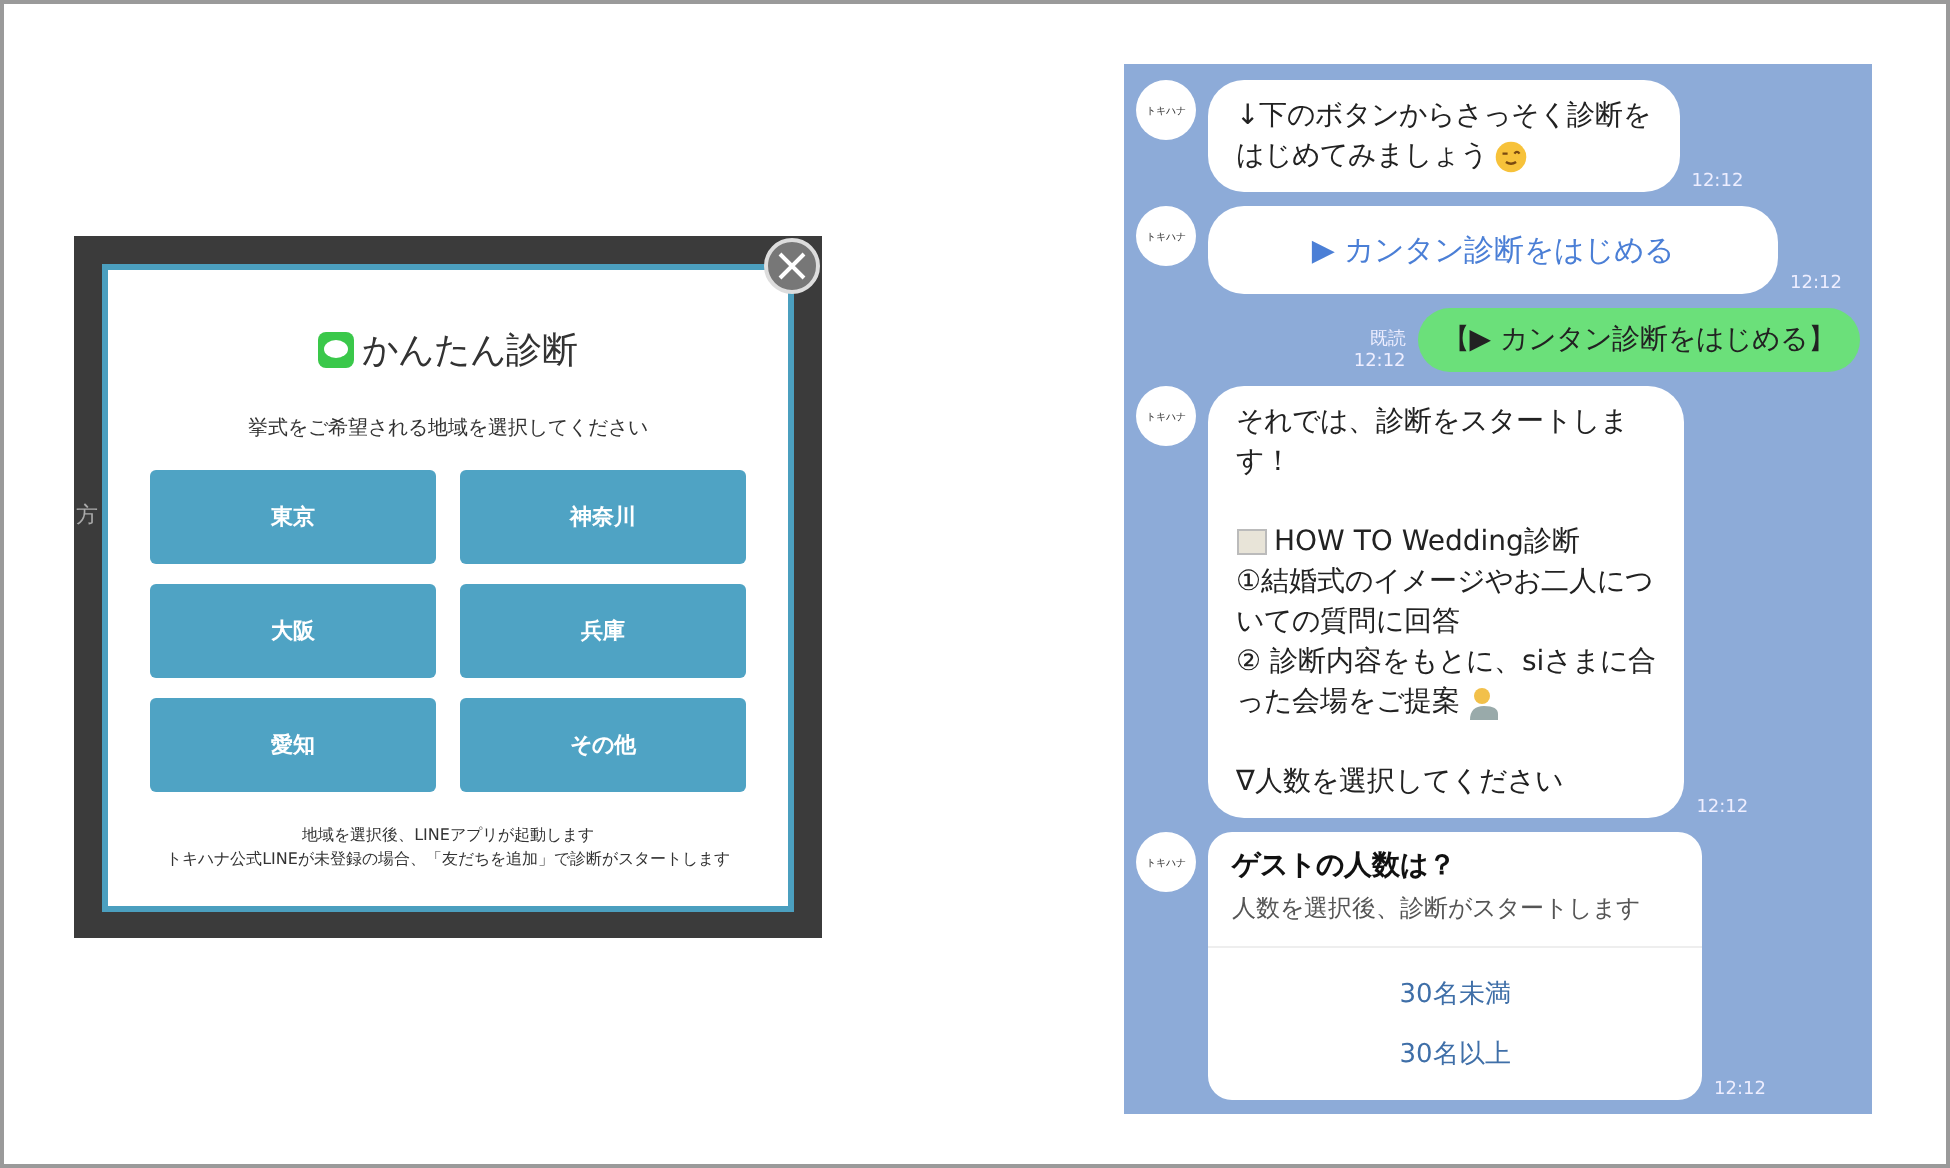 The height and width of the screenshot is (1168, 1950). I want to click on scroll-icon, so click(1252, 542).